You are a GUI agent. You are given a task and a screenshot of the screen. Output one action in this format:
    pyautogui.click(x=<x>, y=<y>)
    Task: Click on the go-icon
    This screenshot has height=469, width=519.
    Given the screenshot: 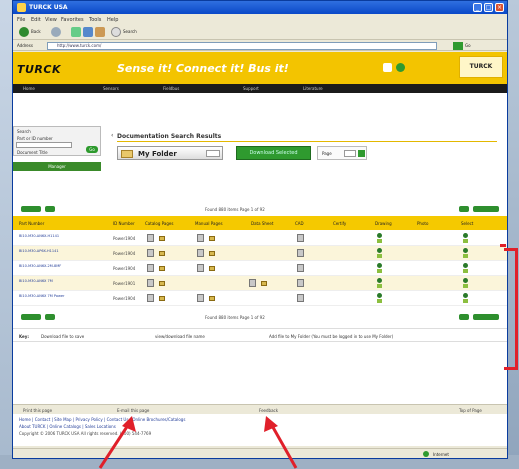 What is the action you would take?
    pyautogui.click(x=458, y=46)
    